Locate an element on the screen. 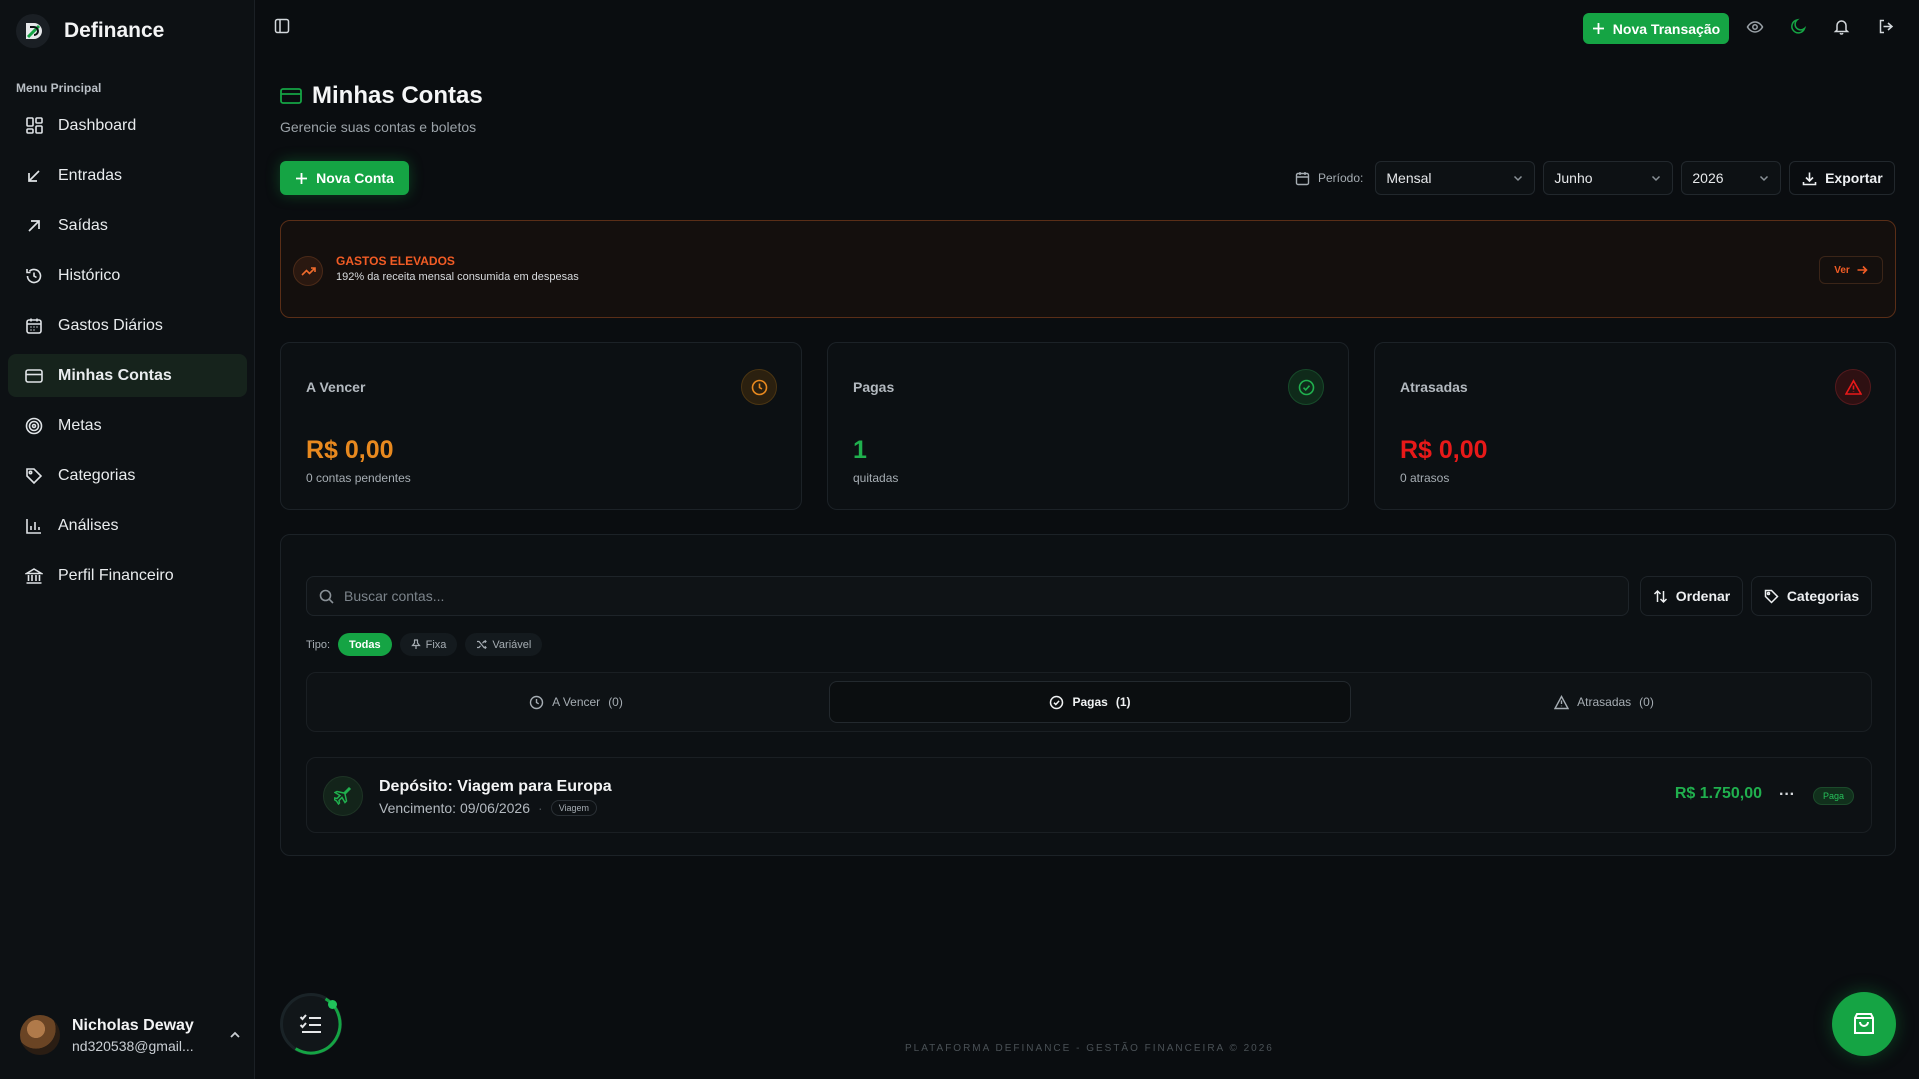  sidebar-toggle-icon is located at coordinates (282, 26).